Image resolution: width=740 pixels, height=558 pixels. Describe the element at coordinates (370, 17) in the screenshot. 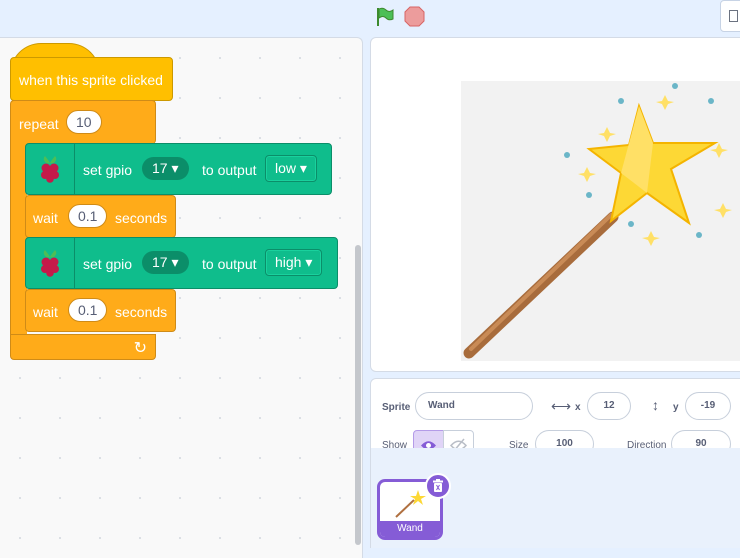

I see `stage-header` at that location.